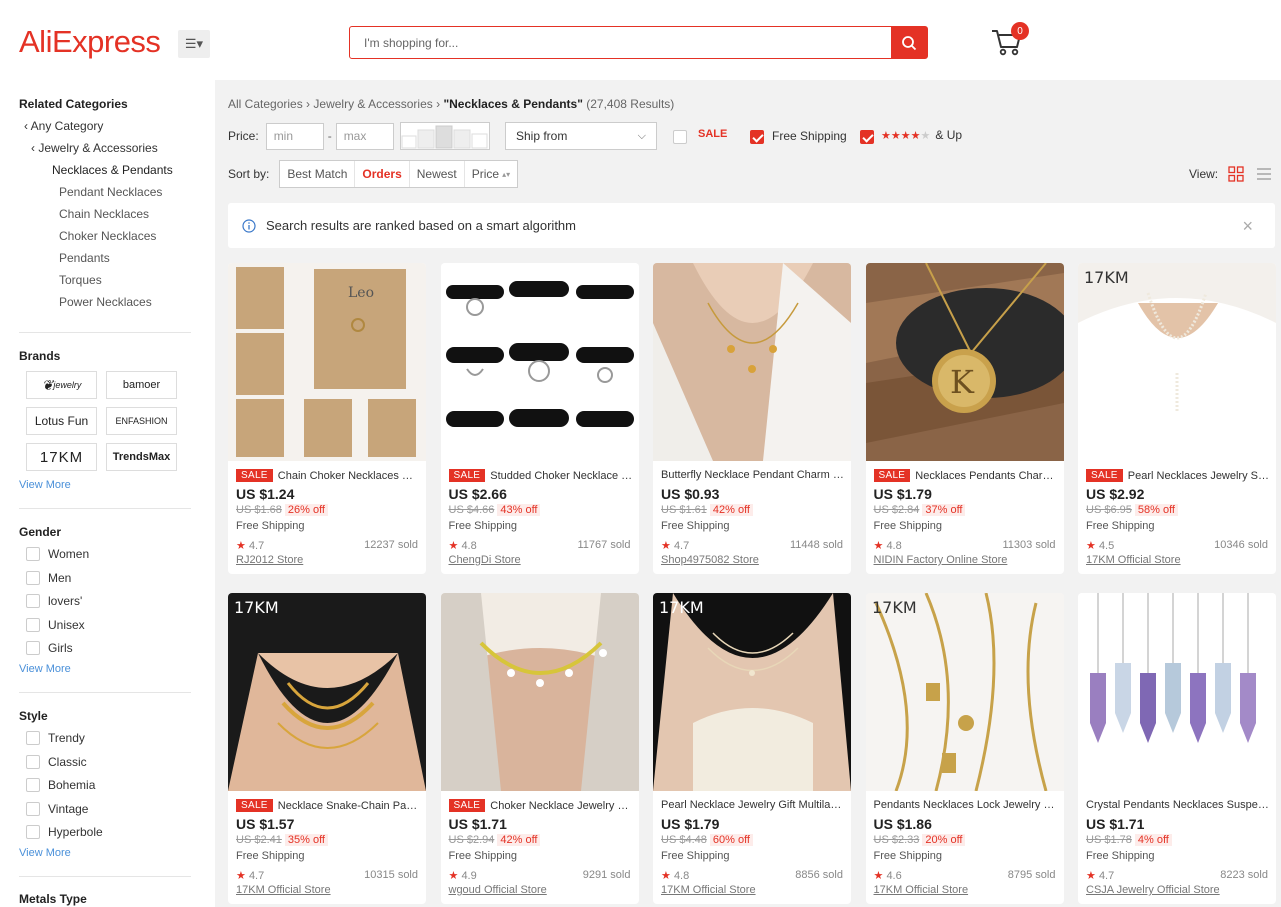 This screenshot has width=1281, height=907. I want to click on product-image: Leo, so click(327, 362).